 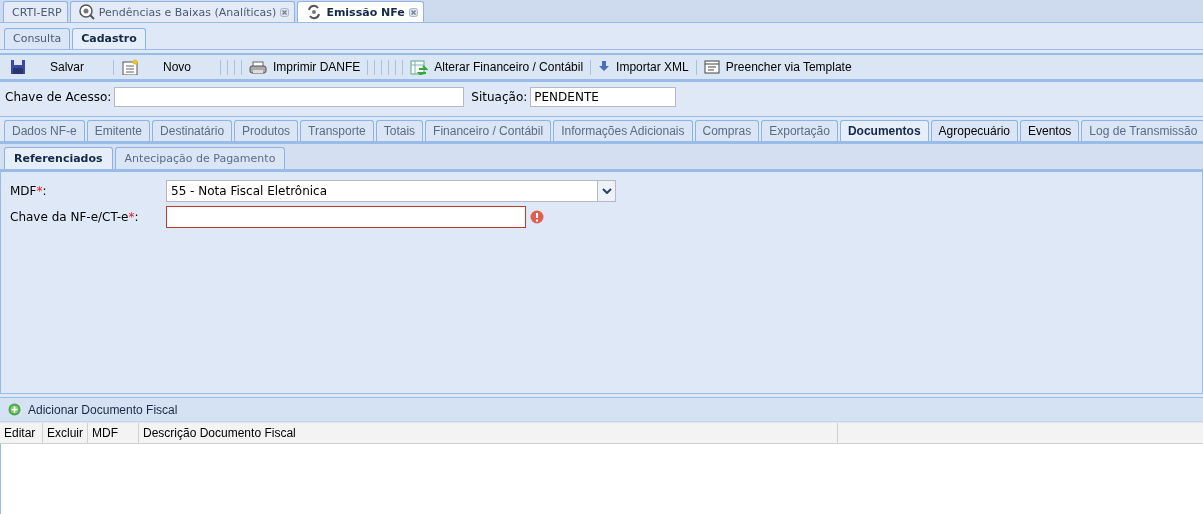 What do you see at coordinates (44, 130) in the screenshot?
I see `section-tab: Dados NF-e` at bounding box center [44, 130].